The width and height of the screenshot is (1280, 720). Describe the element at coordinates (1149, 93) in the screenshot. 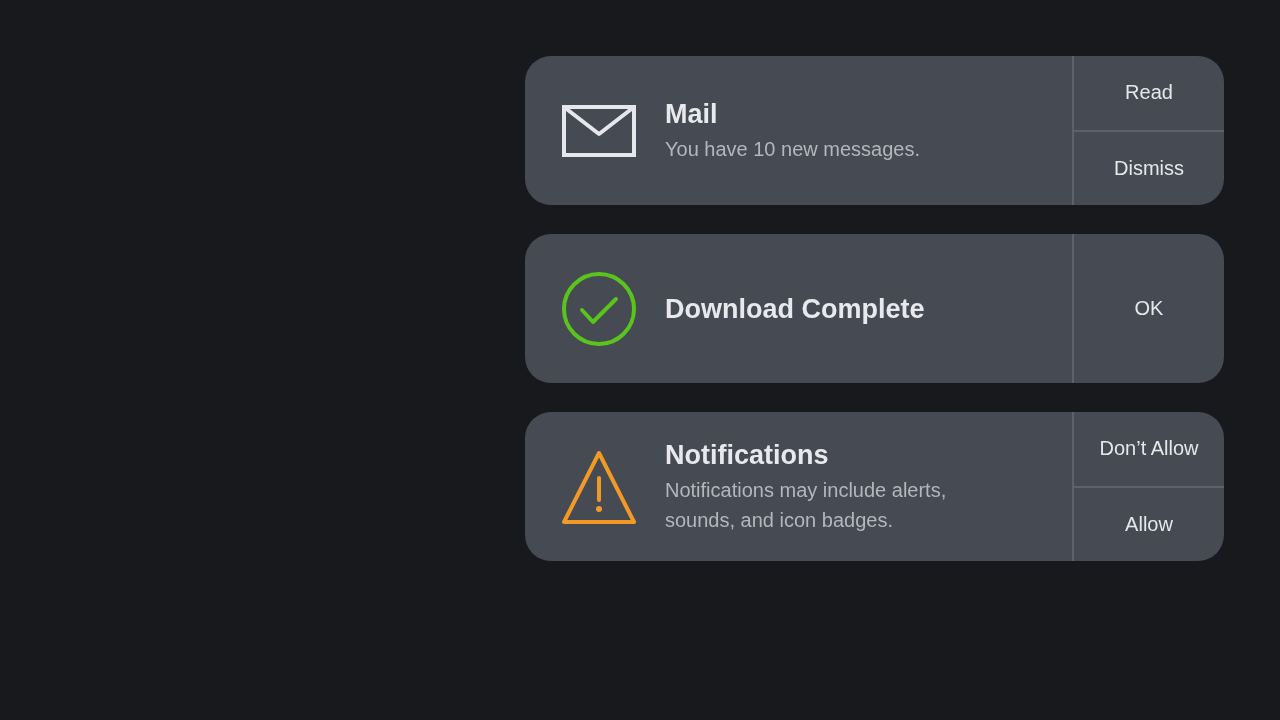

I see `action-button: Read` at that location.